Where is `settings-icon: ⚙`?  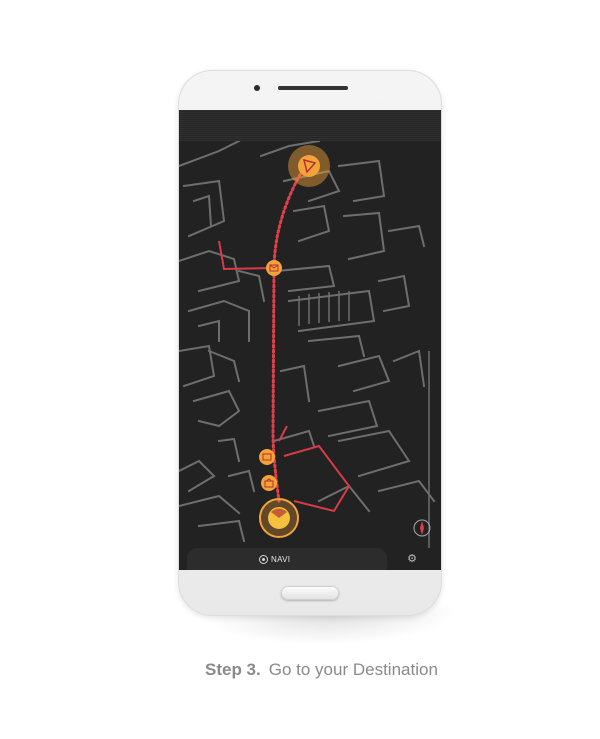 settings-icon: ⚙ is located at coordinates (412, 559).